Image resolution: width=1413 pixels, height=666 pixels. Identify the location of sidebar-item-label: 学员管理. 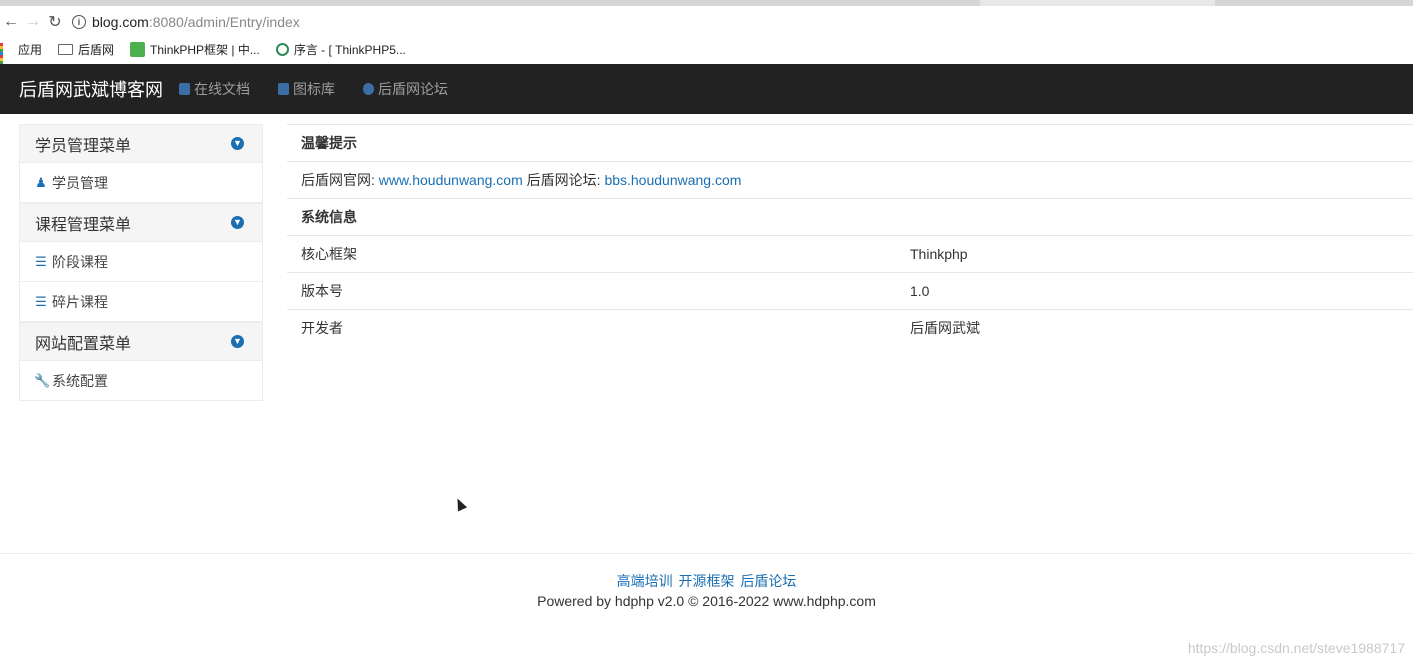
(80, 182).